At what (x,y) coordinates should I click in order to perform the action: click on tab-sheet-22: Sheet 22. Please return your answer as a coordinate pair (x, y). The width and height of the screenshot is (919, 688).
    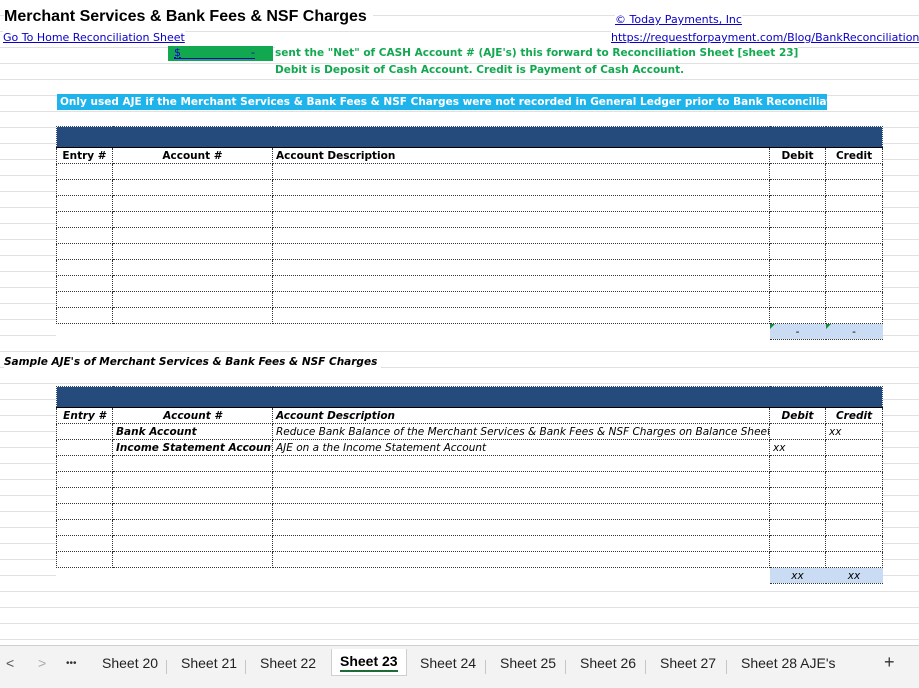
    Looking at the image, I should click on (288, 663).